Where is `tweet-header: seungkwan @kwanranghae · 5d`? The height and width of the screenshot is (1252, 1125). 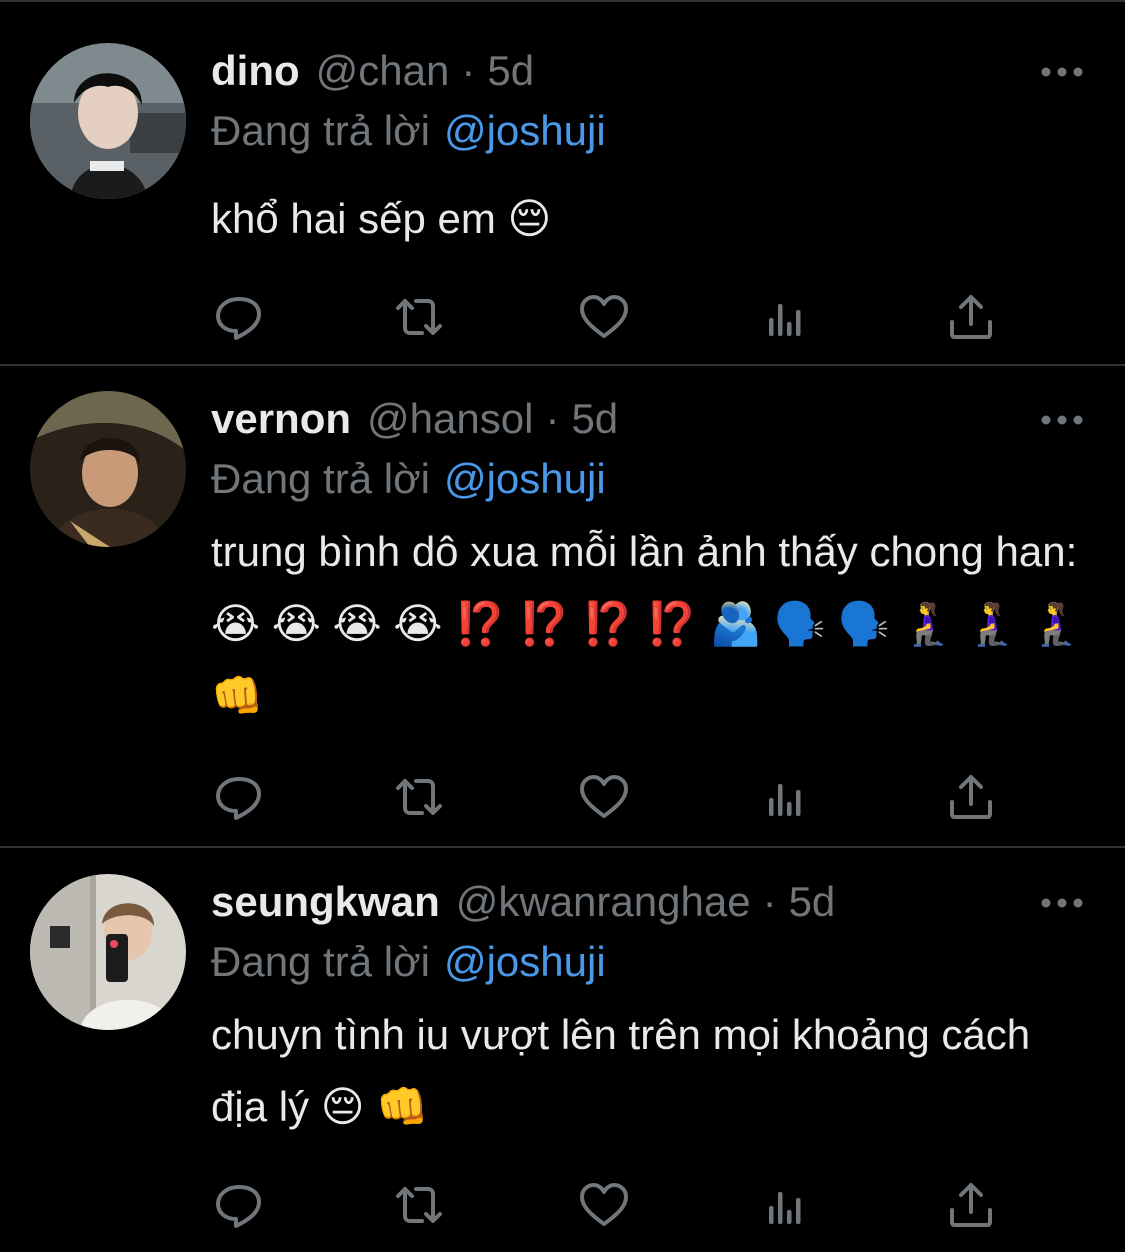 tweet-header: seungkwan @kwanranghae · 5d is located at coordinates (523, 905).